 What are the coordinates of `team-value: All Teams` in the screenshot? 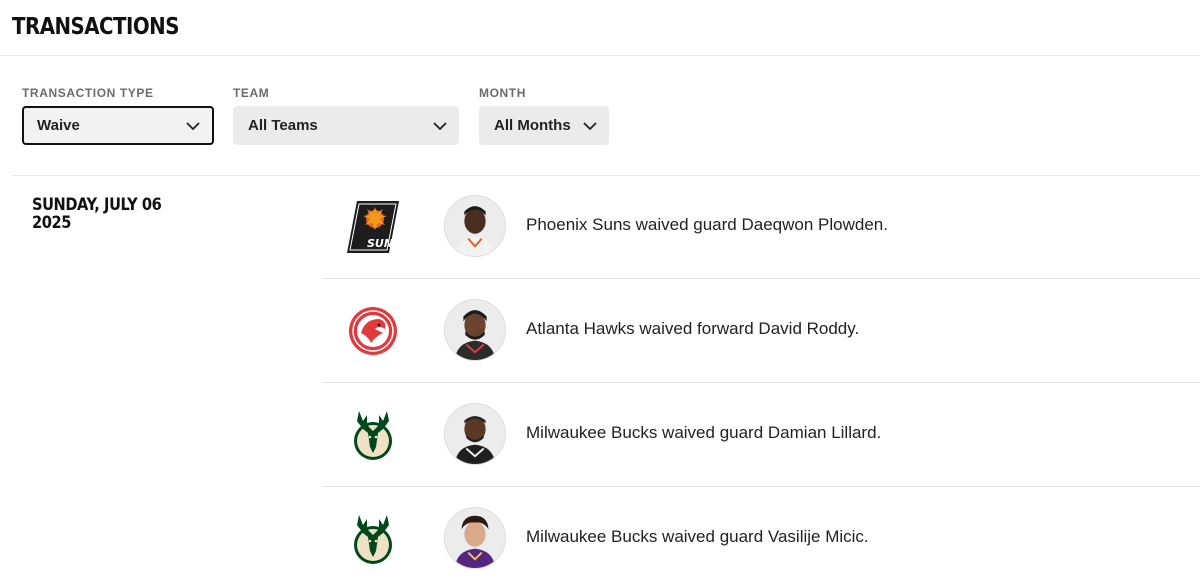 It's located at (283, 125).